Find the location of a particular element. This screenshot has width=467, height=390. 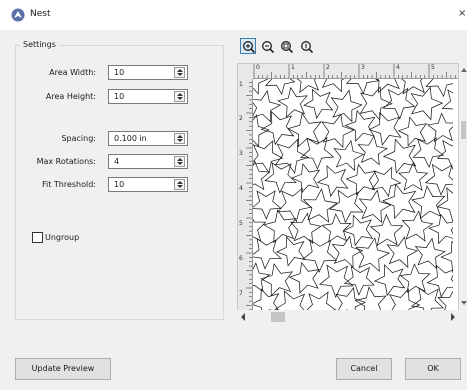

fit-threshold-stepper is located at coordinates (179, 184).